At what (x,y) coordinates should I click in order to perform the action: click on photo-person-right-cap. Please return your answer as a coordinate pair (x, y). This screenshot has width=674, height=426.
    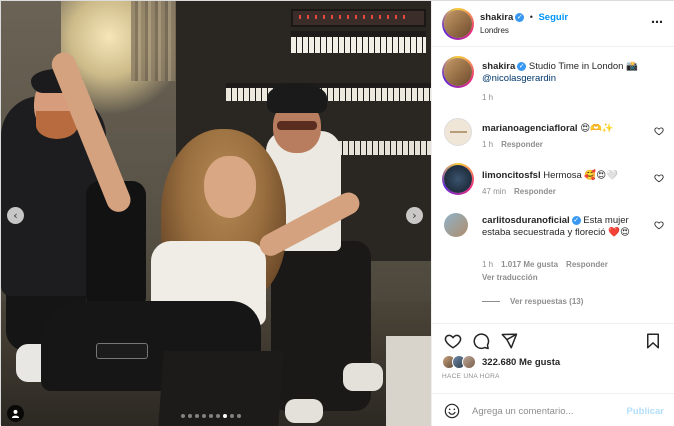
    Looking at the image, I should click on (297, 98).